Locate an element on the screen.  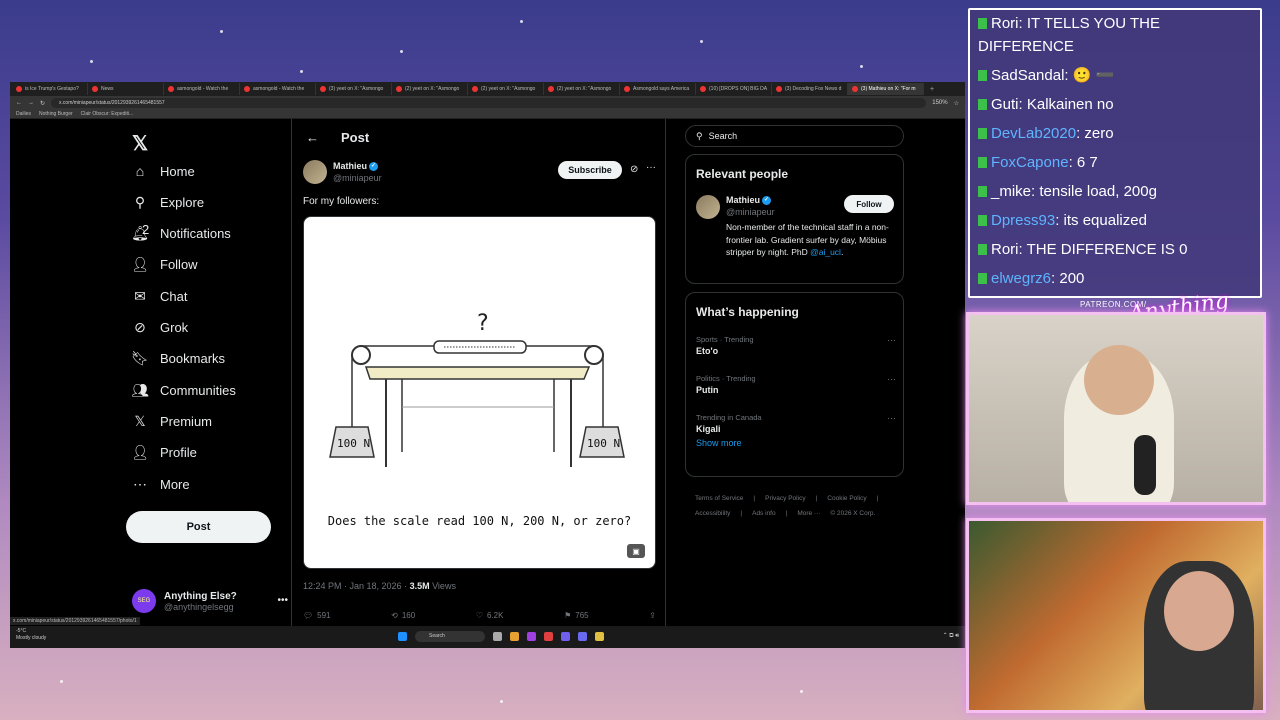
more-icon: ••• is located at coordinates (282, 600).